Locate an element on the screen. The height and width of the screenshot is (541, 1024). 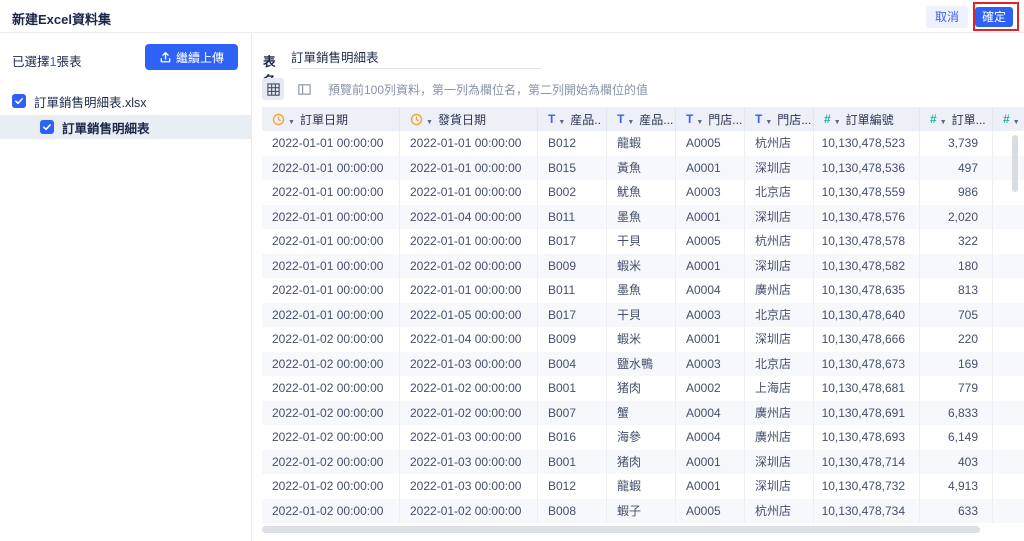
column-header-訂單編號: # ▼ 訂單編號 is located at coordinates (867, 119).